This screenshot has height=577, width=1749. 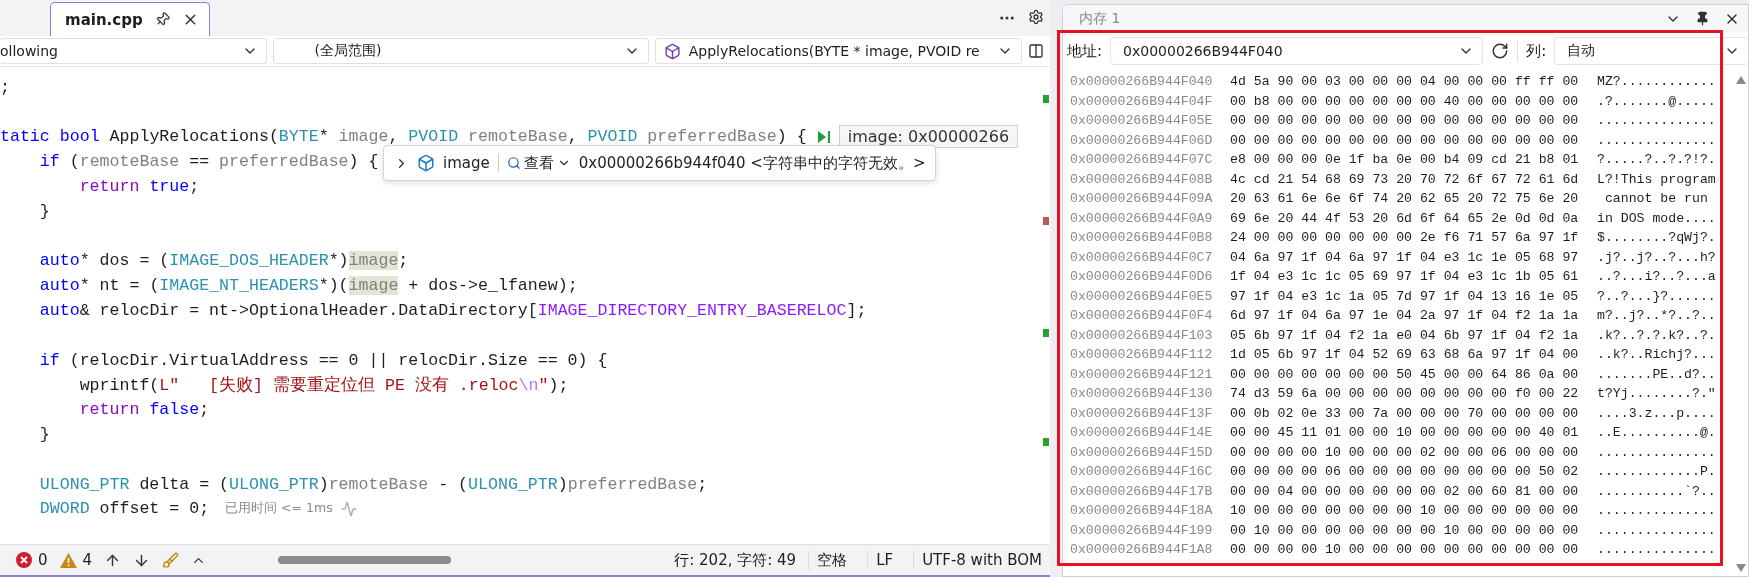 What do you see at coordinates (87, 560) in the screenshot?
I see `warning-count: 4` at bounding box center [87, 560].